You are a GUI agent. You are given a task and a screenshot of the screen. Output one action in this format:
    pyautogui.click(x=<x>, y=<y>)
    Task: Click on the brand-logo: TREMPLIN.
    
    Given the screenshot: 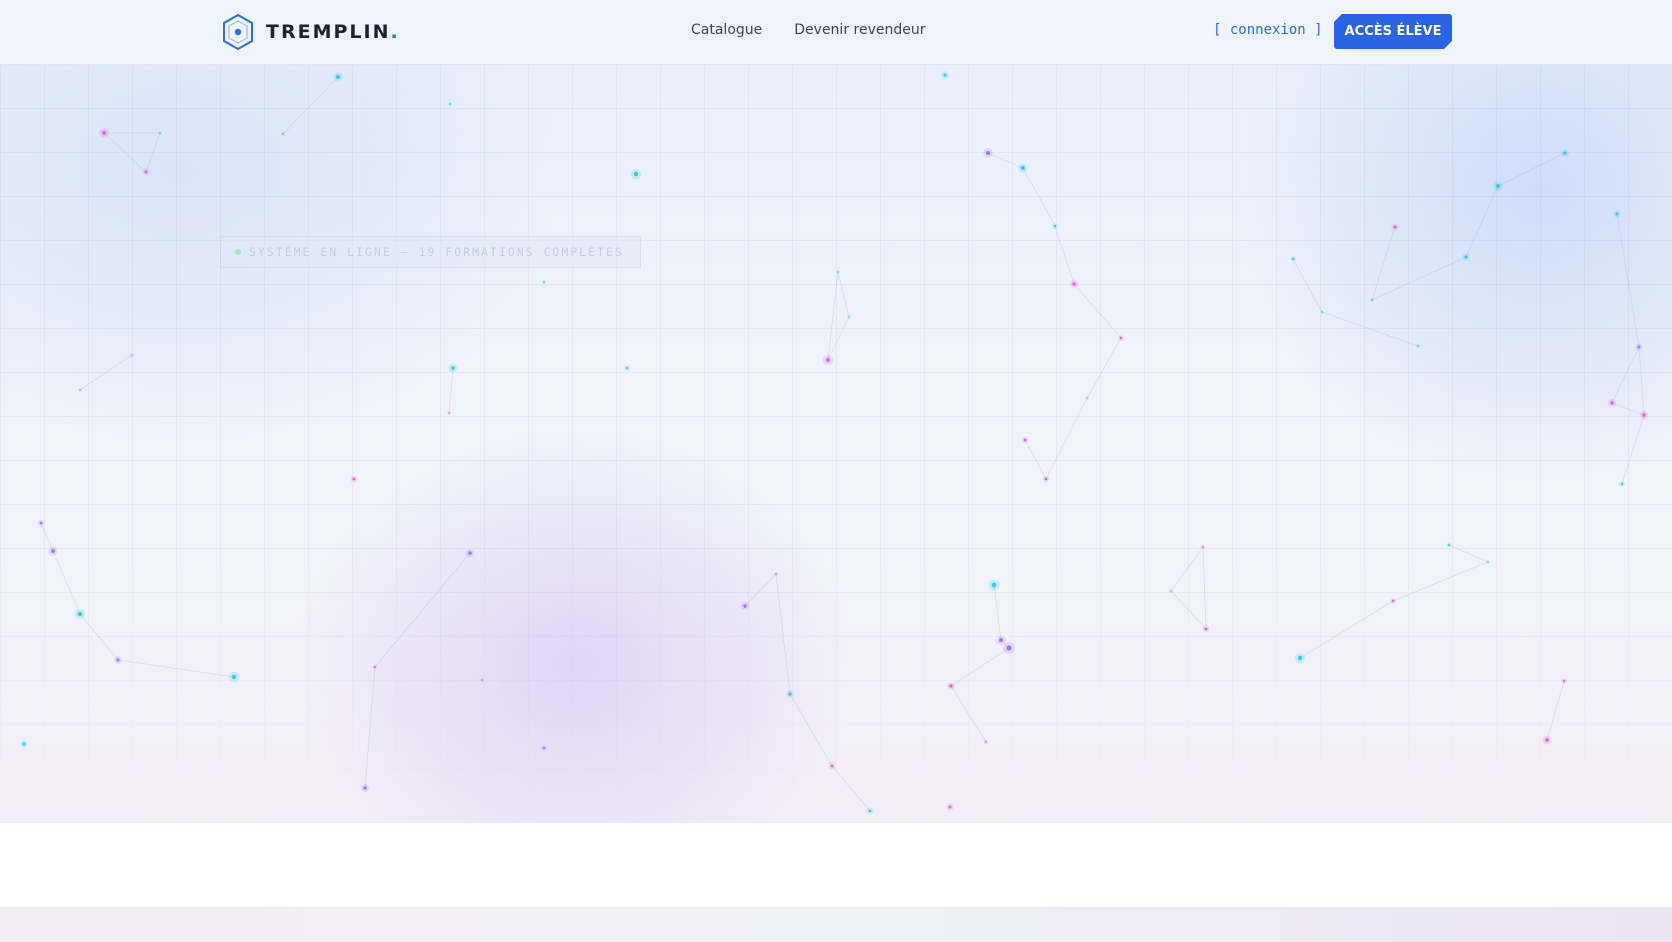 What is the action you would take?
    pyautogui.click(x=311, y=32)
    